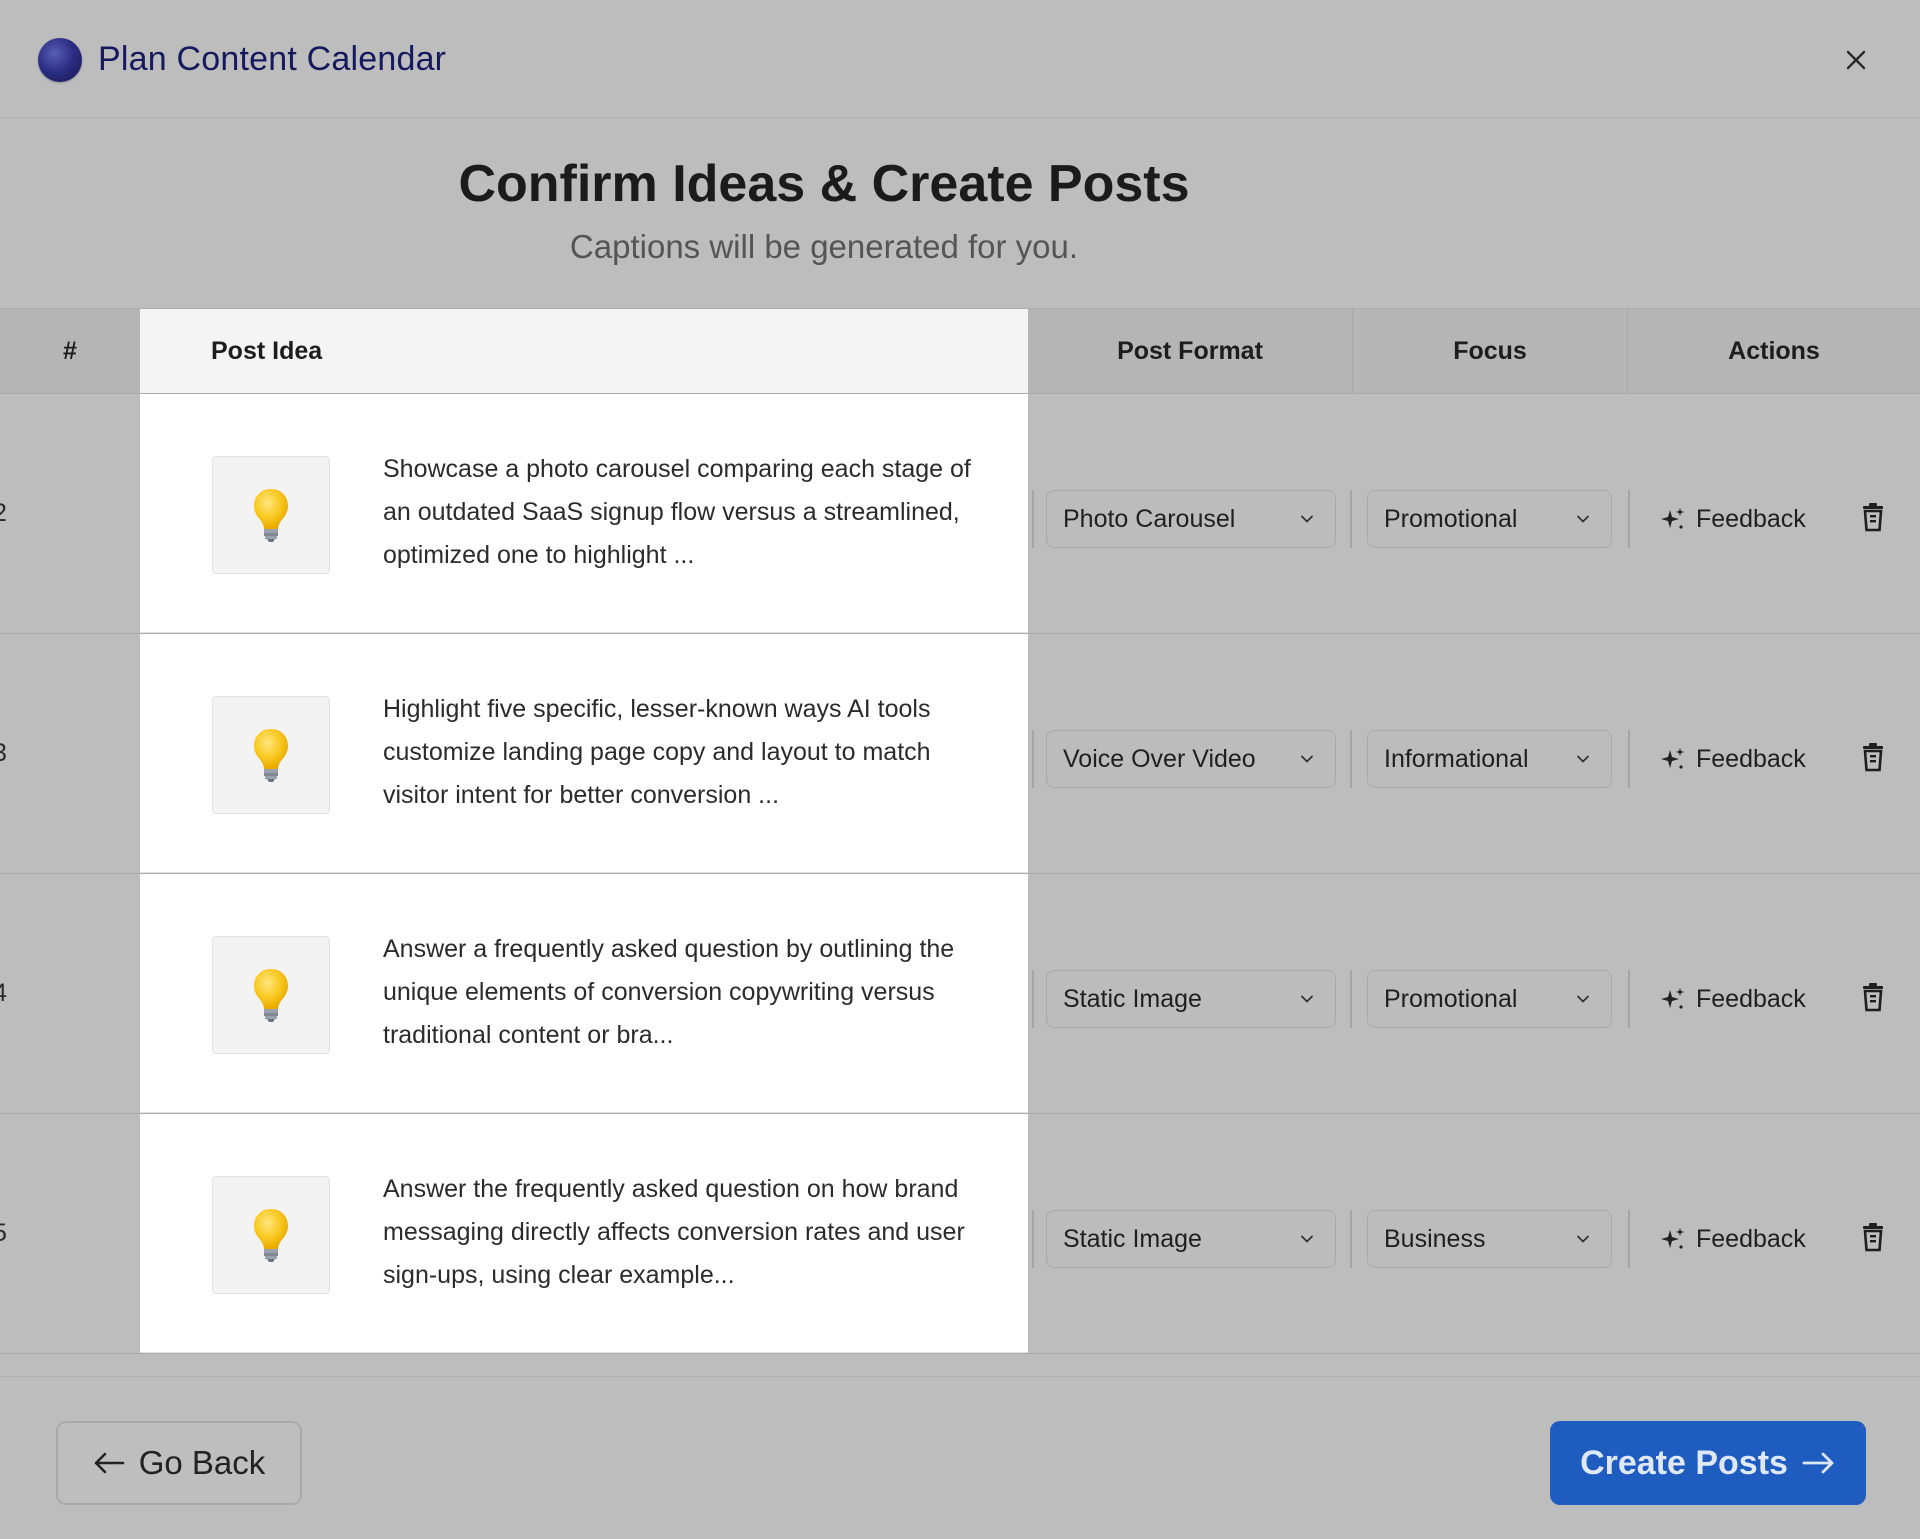  I want to click on go-back-label: Go Back, so click(202, 1462).